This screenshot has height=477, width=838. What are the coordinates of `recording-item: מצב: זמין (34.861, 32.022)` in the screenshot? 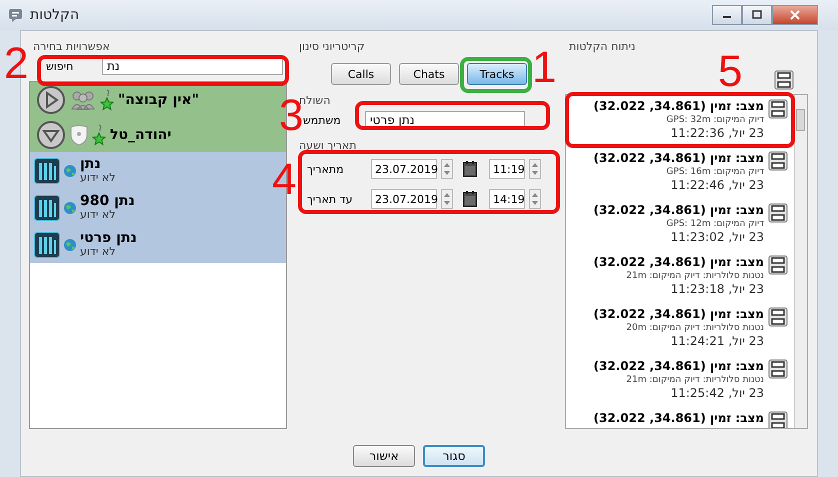 It's located at (680, 417).